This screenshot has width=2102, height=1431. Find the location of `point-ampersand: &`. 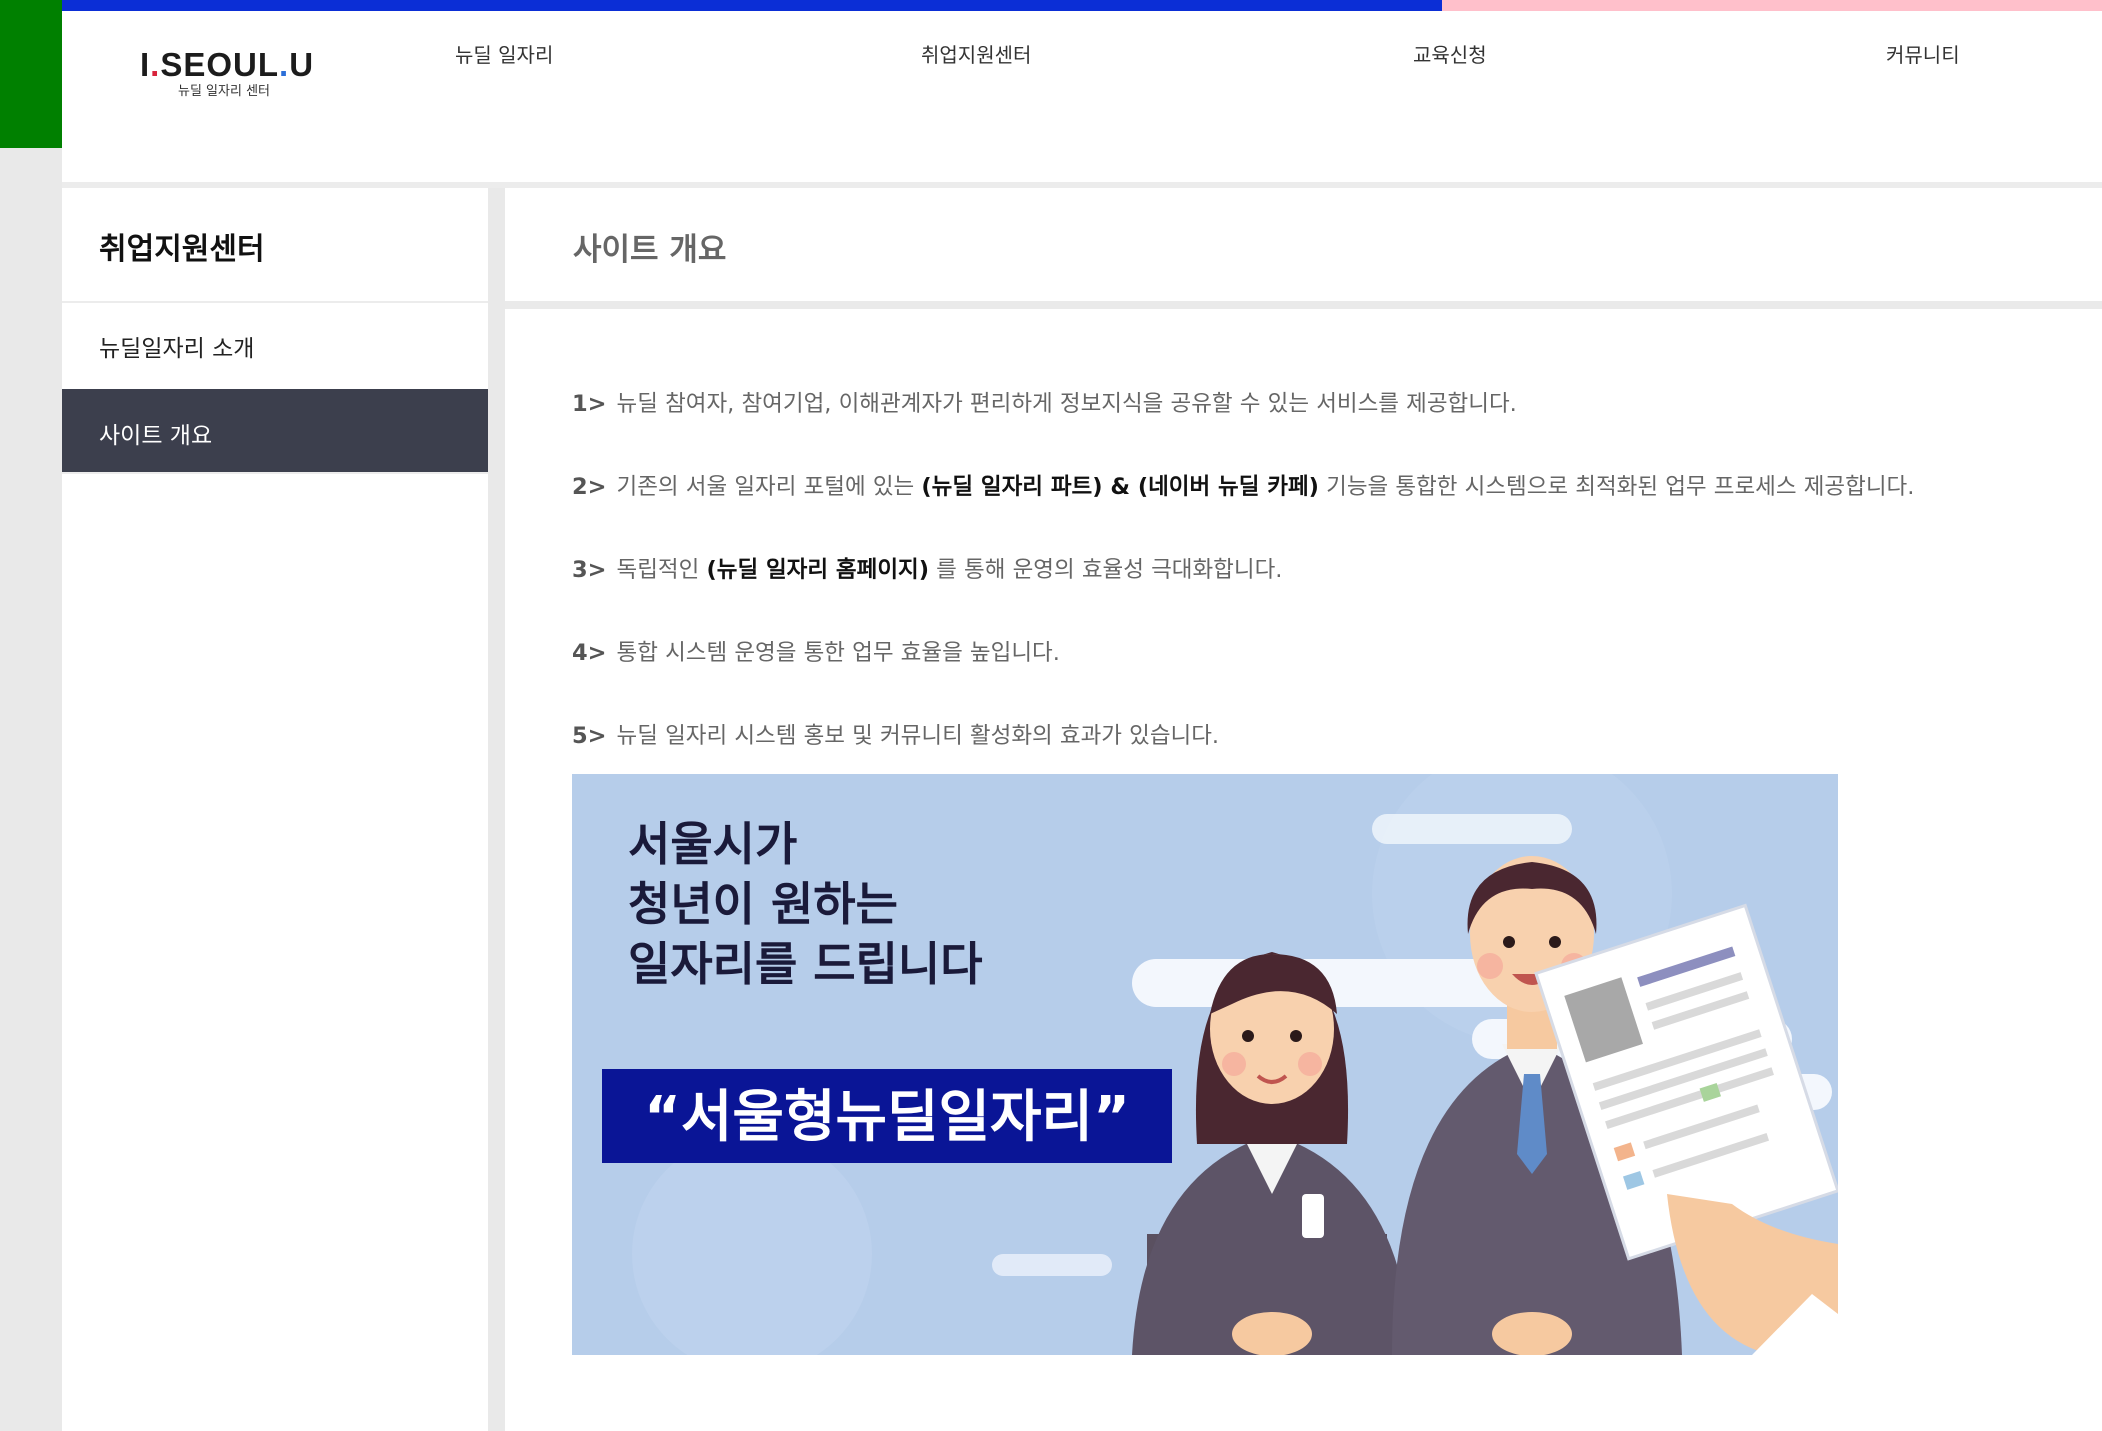

point-ampersand: & is located at coordinates (1120, 487).